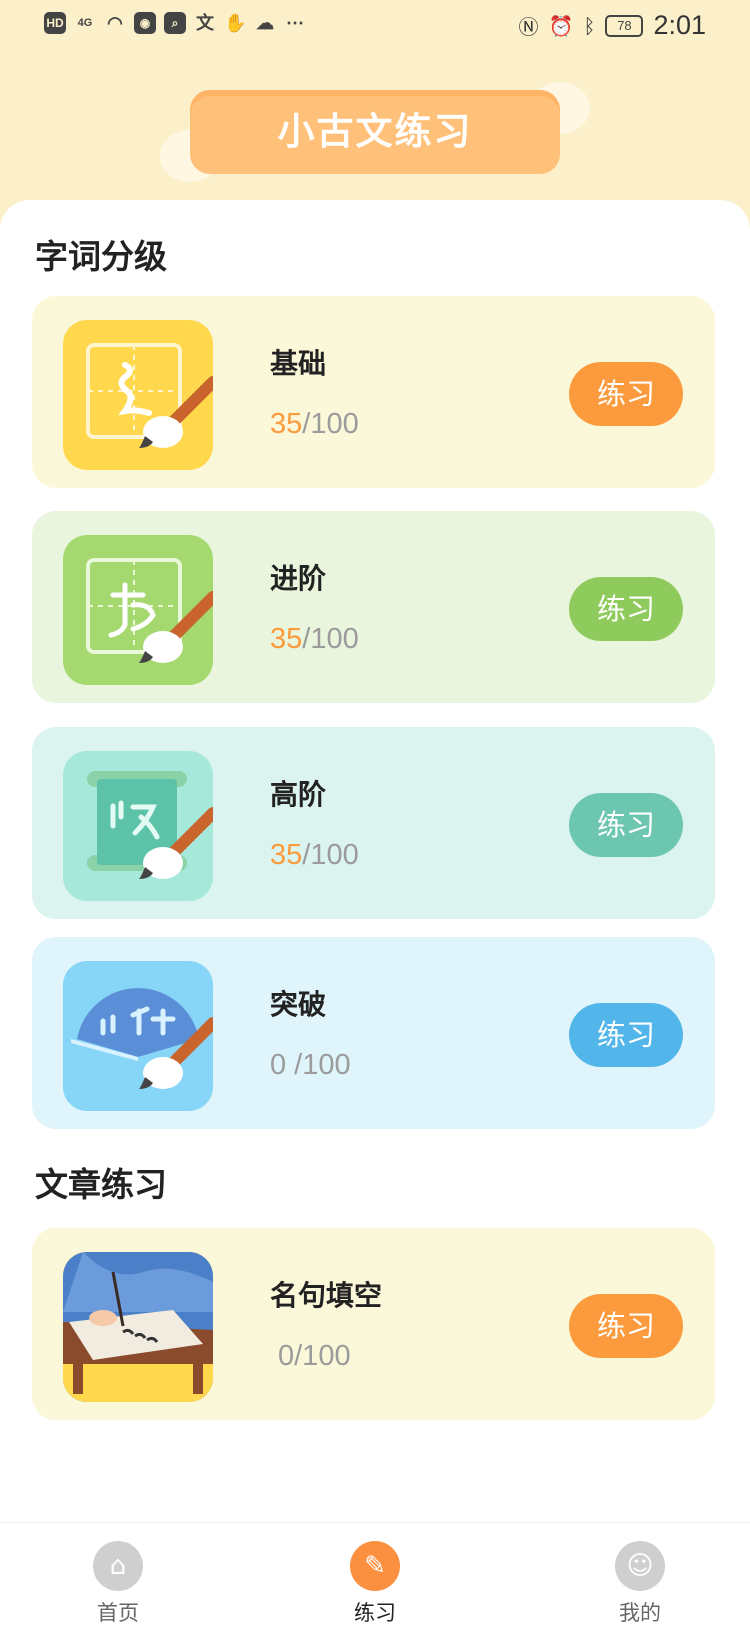  Describe the element at coordinates (115, 23) in the screenshot. I see `wifi-icon: ◠` at that location.